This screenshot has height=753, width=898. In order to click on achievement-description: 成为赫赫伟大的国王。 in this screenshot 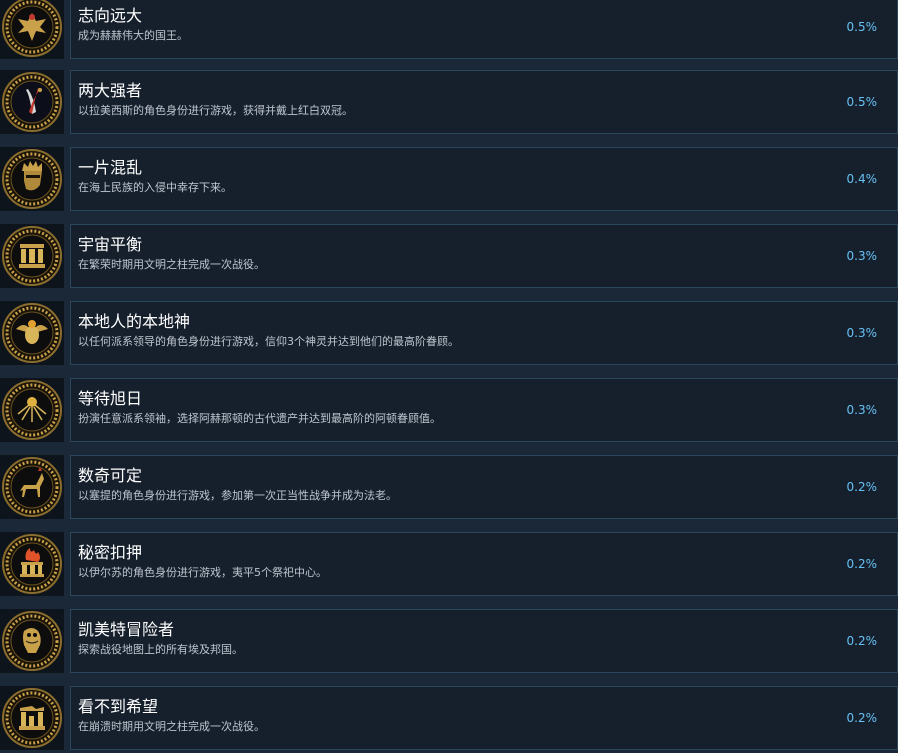, I will do `click(133, 35)`.